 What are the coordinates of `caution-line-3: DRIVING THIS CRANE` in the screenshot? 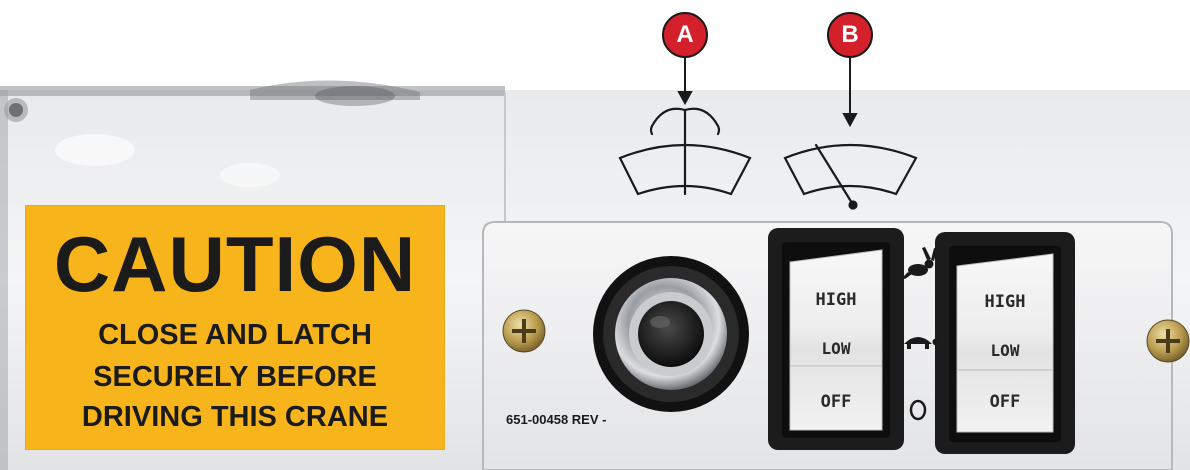 It's located at (235, 417).